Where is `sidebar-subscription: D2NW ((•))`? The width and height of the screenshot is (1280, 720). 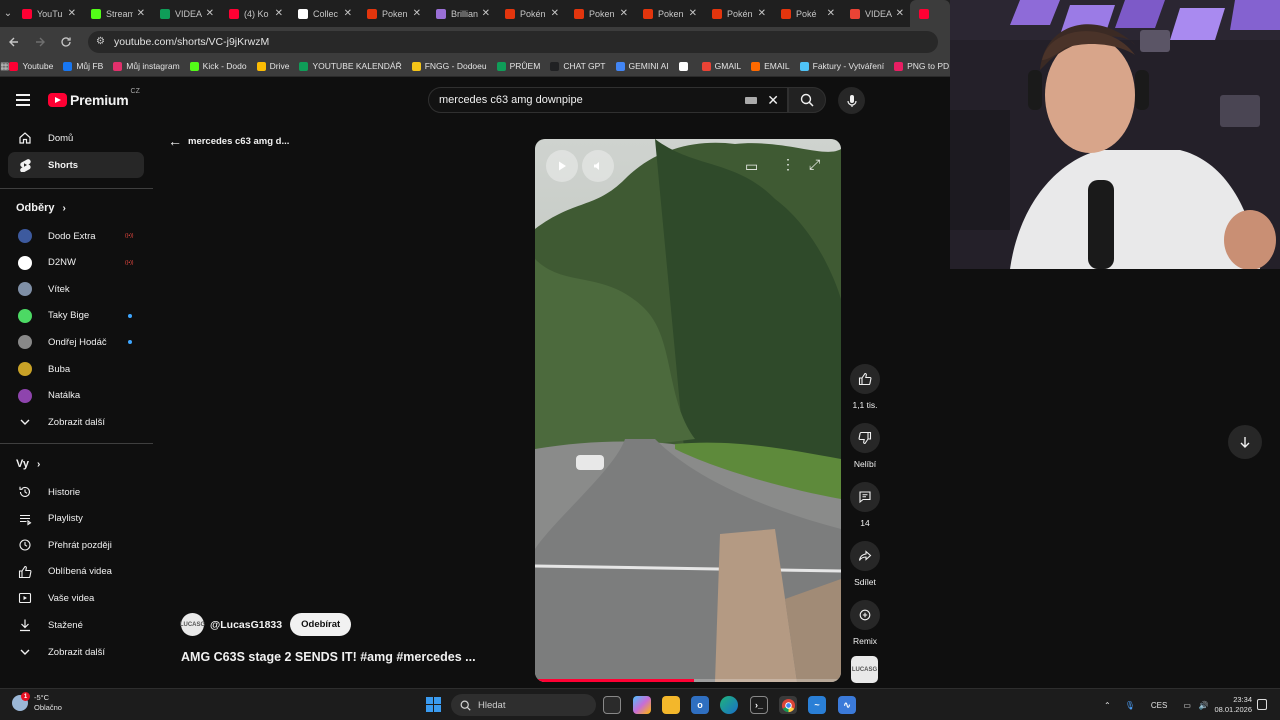 sidebar-subscription: D2NW ((•)) is located at coordinates (76, 263).